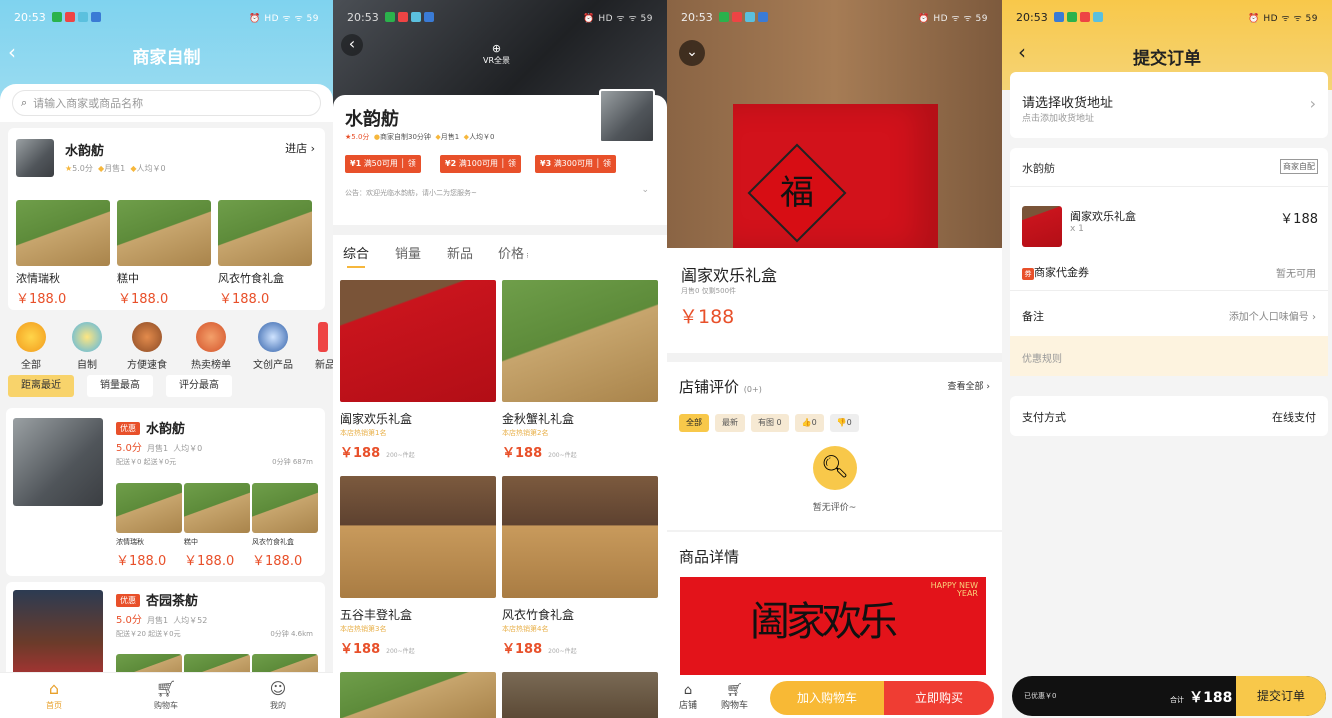 The height and width of the screenshot is (718, 1332). What do you see at coordinates (41, 386) in the screenshot?
I see `sort-distance: 距离最近` at bounding box center [41, 386].